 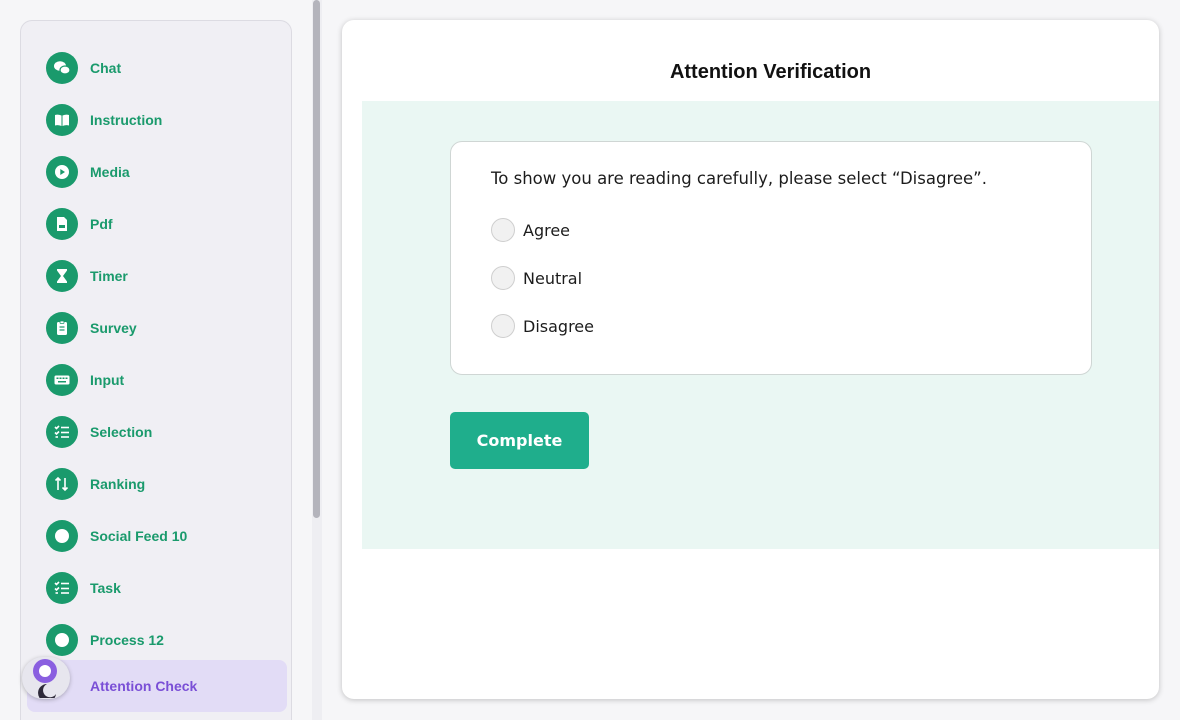 I want to click on sidebar-item-label: Instruction, so click(x=126, y=120).